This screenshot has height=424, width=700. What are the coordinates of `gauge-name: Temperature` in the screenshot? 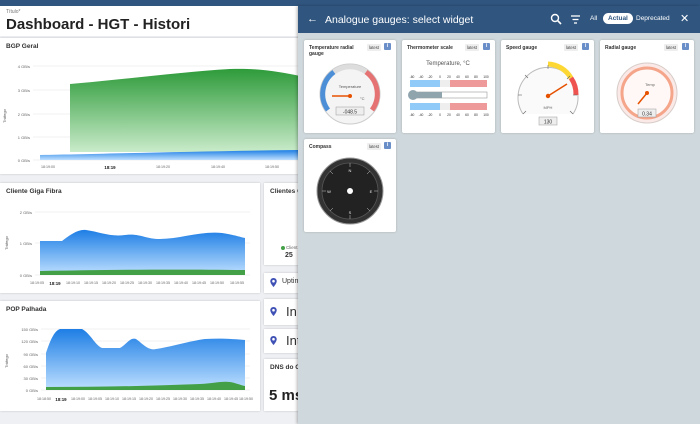 It's located at (350, 86).